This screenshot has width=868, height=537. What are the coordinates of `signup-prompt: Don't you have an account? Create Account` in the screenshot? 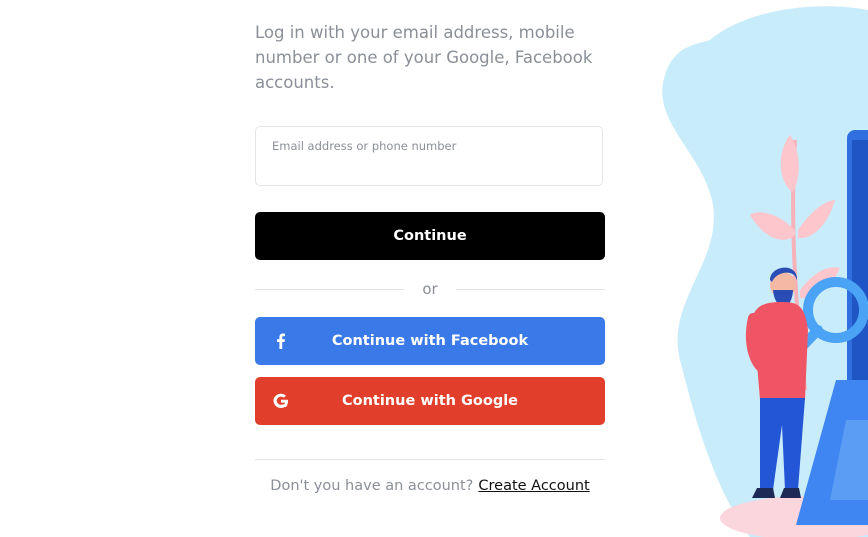 It's located at (430, 486).